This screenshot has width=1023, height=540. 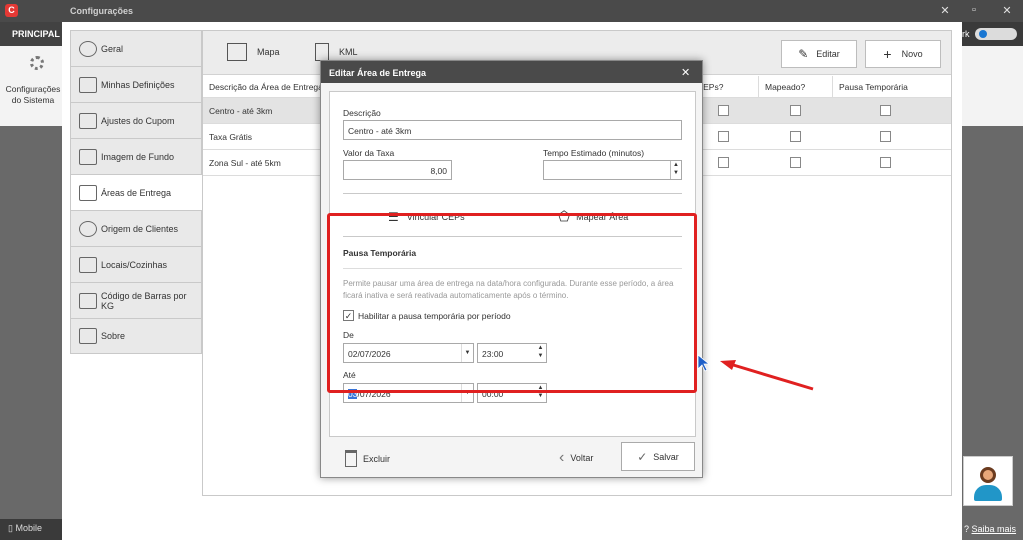 What do you see at coordinates (33, 95) in the screenshot?
I see `config-system-button: Configurações do Sistema` at bounding box center [33, 95].